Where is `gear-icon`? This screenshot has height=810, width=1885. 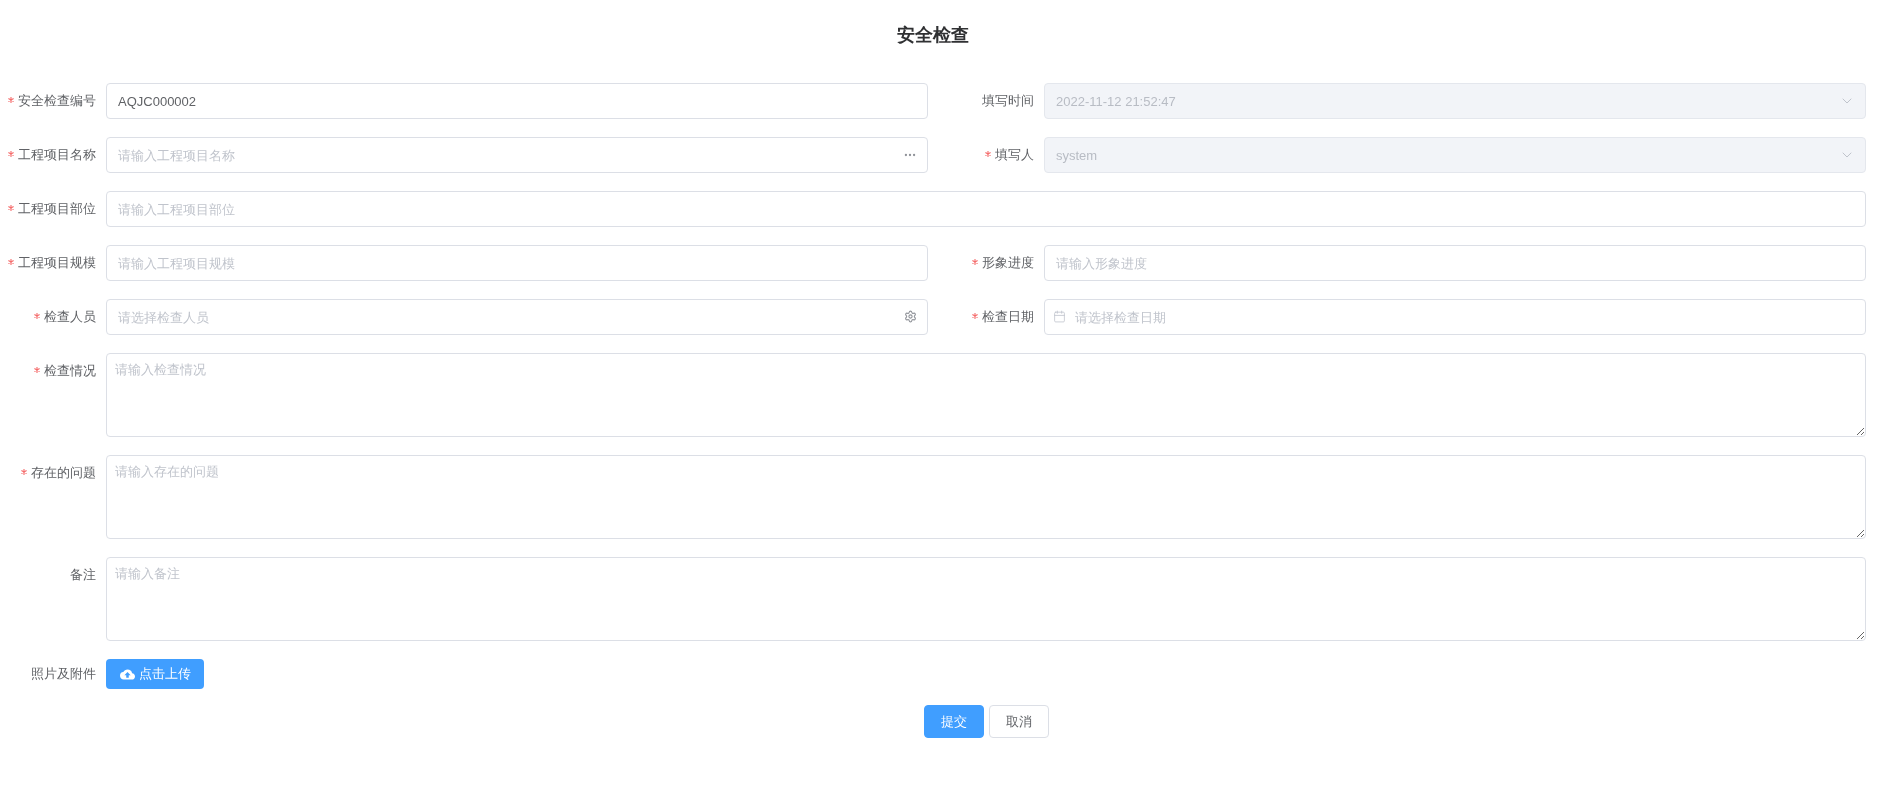
gear-icon is located at coordinates (910, 316).